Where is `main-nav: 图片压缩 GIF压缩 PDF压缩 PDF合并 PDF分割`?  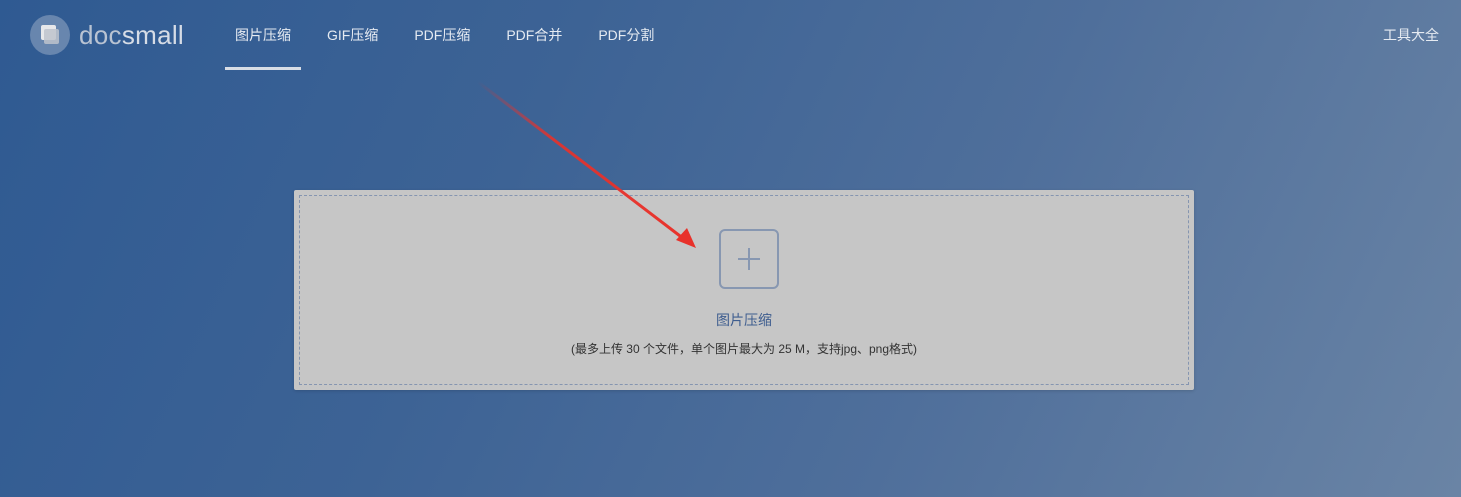 main-nav: 图片压缩 GIF压缩 PDF压缩 PDF合并 PDF分割 is located at coordinates (452, 35).